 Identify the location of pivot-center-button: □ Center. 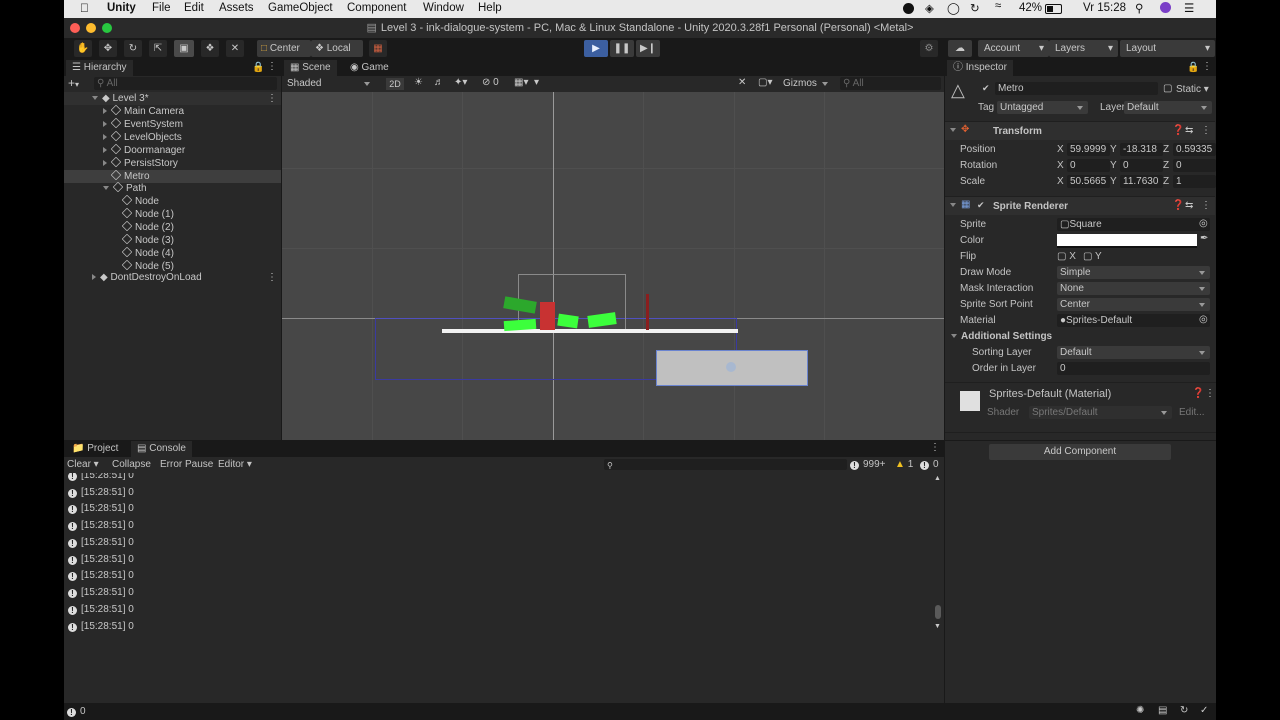
(284, 48).